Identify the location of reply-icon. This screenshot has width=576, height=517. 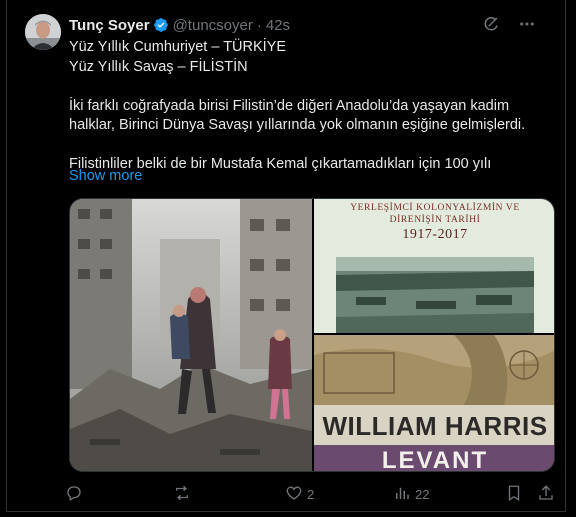
(74, 494).